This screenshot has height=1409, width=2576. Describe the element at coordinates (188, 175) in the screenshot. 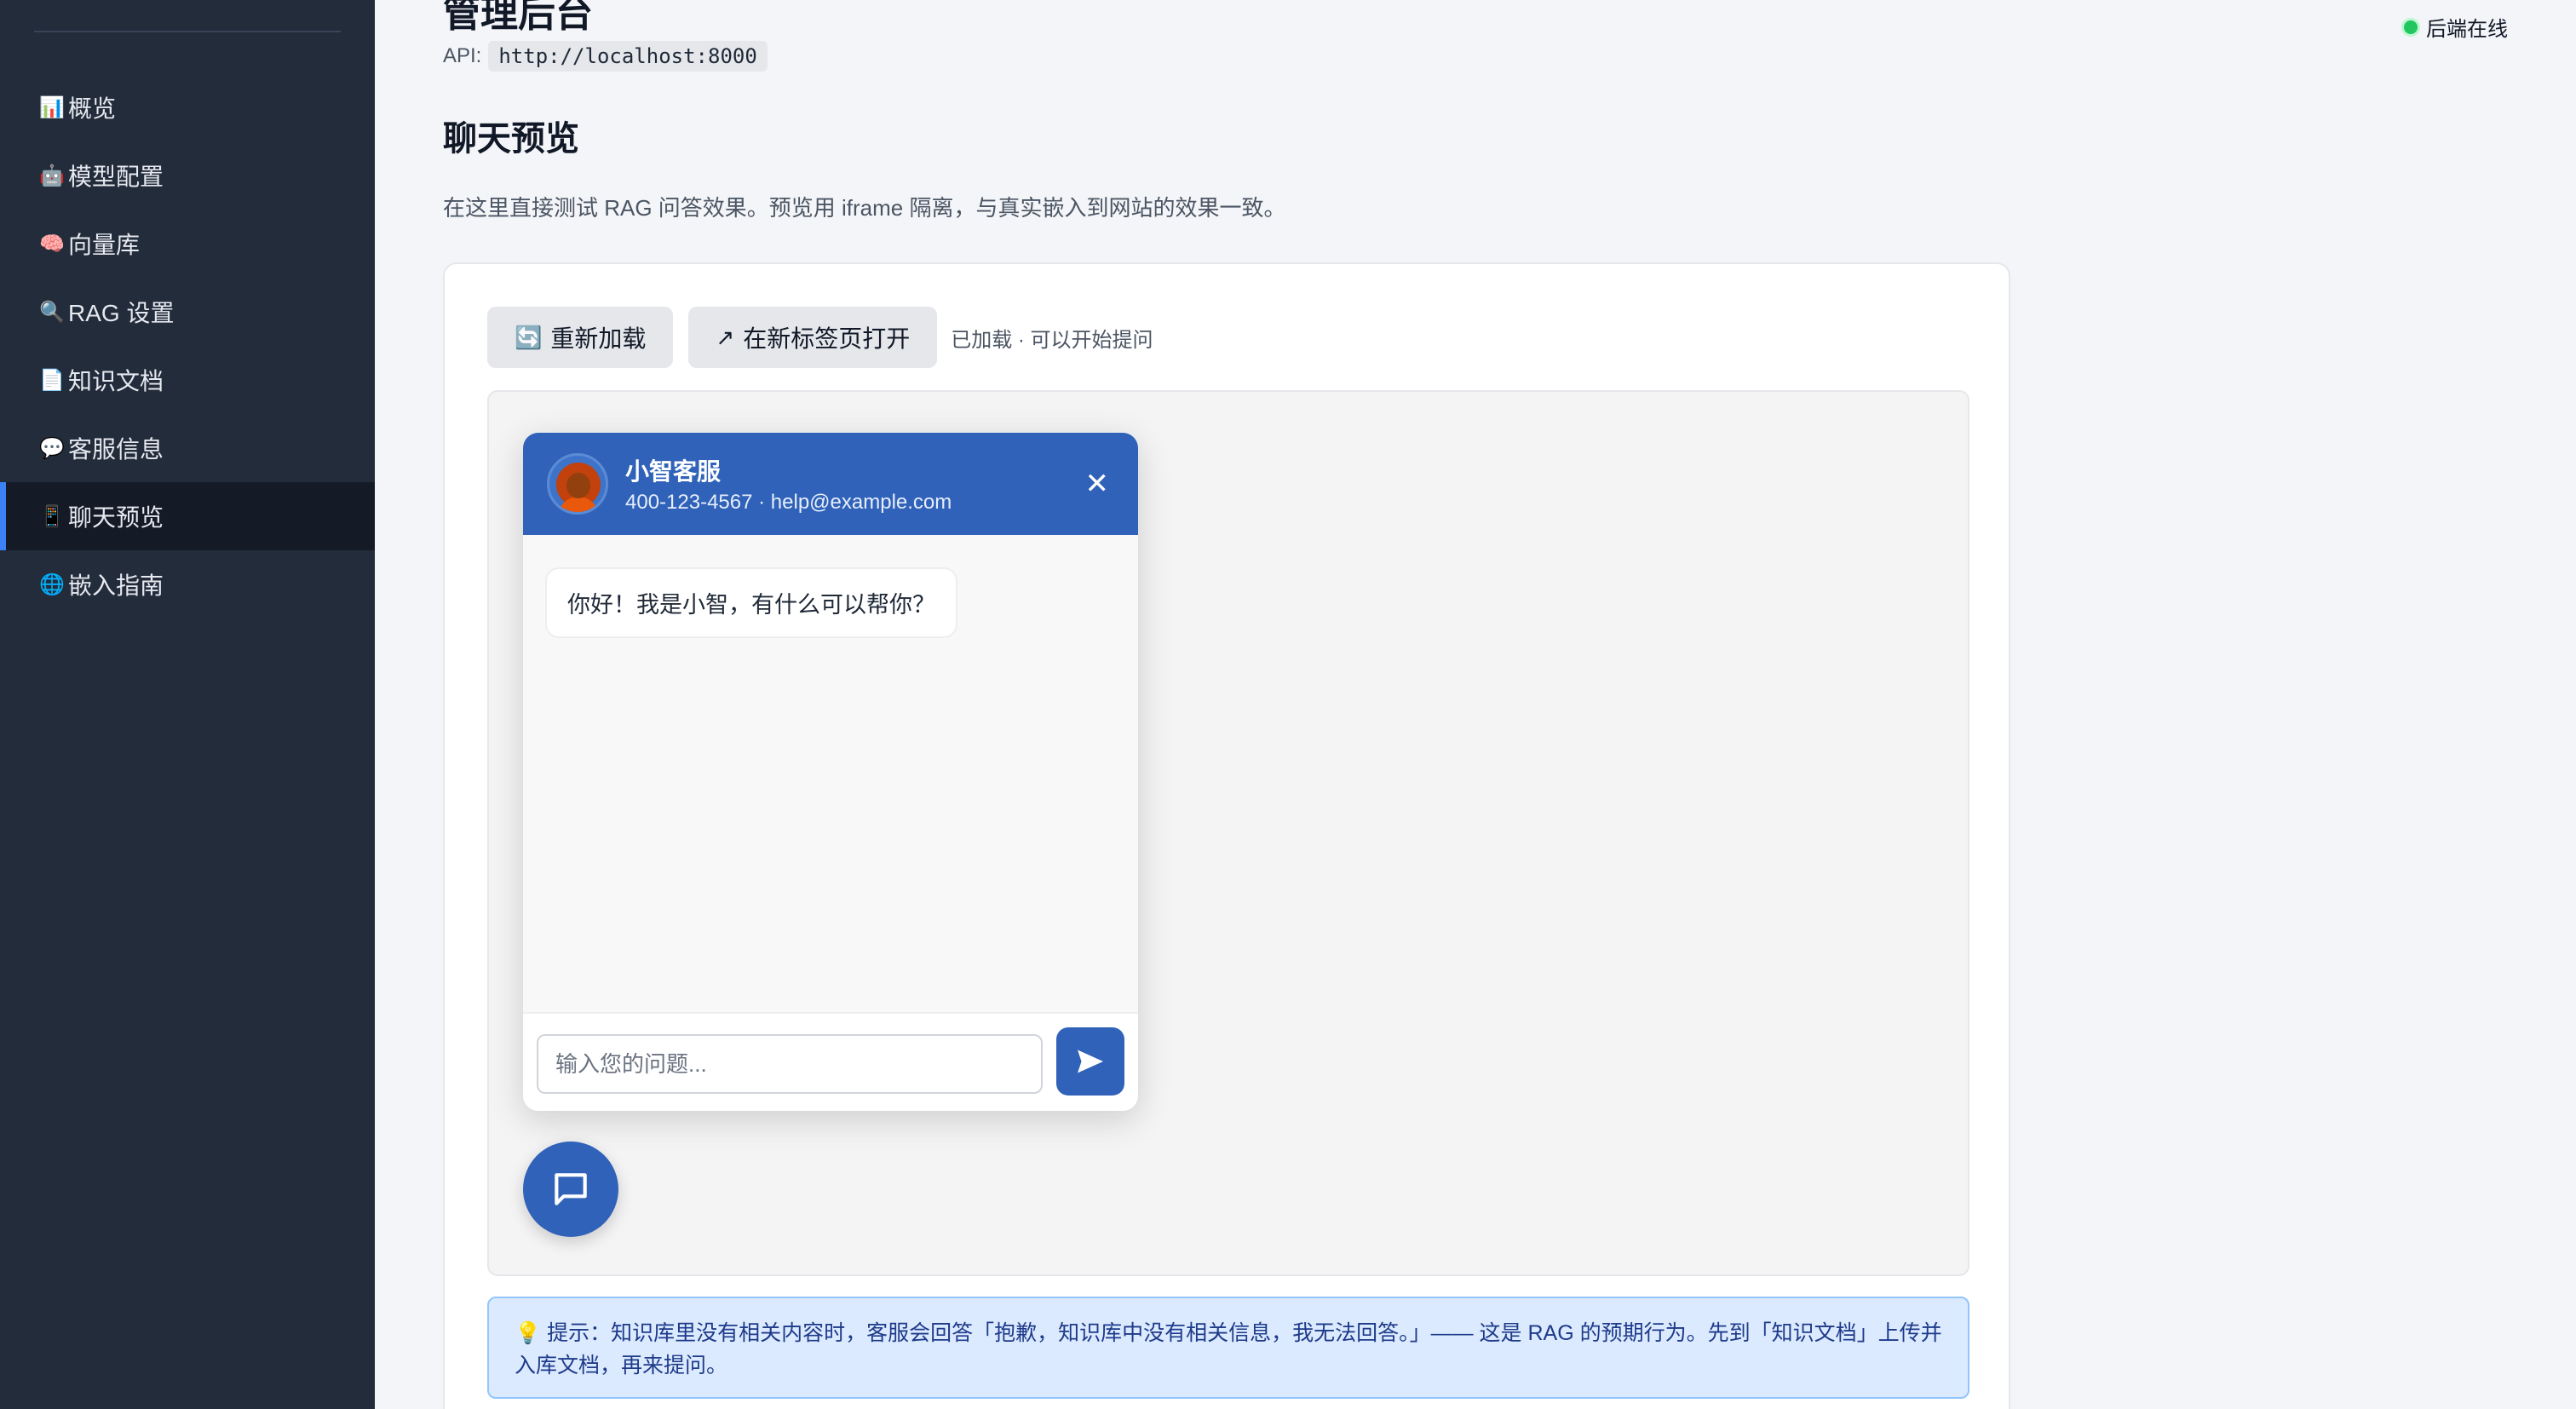

I see `sidebar-item-1: 🤖 模型配置` at that location.